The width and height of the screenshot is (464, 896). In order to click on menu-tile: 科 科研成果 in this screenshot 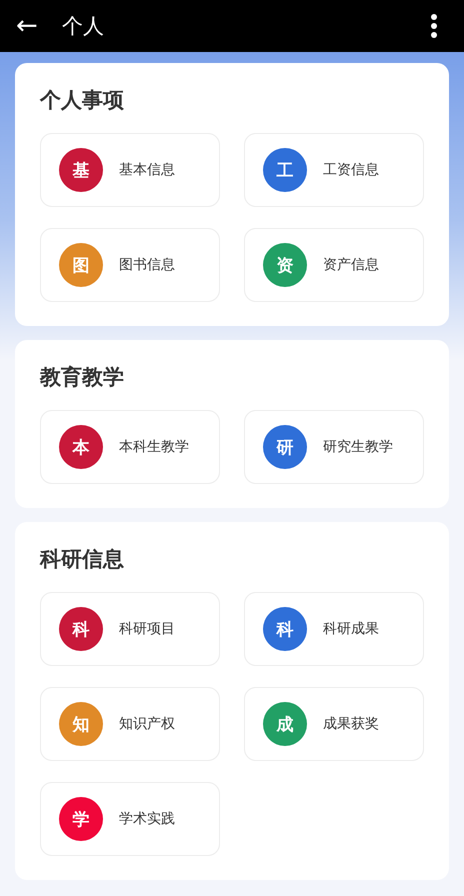, I will do `click(334, 629)`.